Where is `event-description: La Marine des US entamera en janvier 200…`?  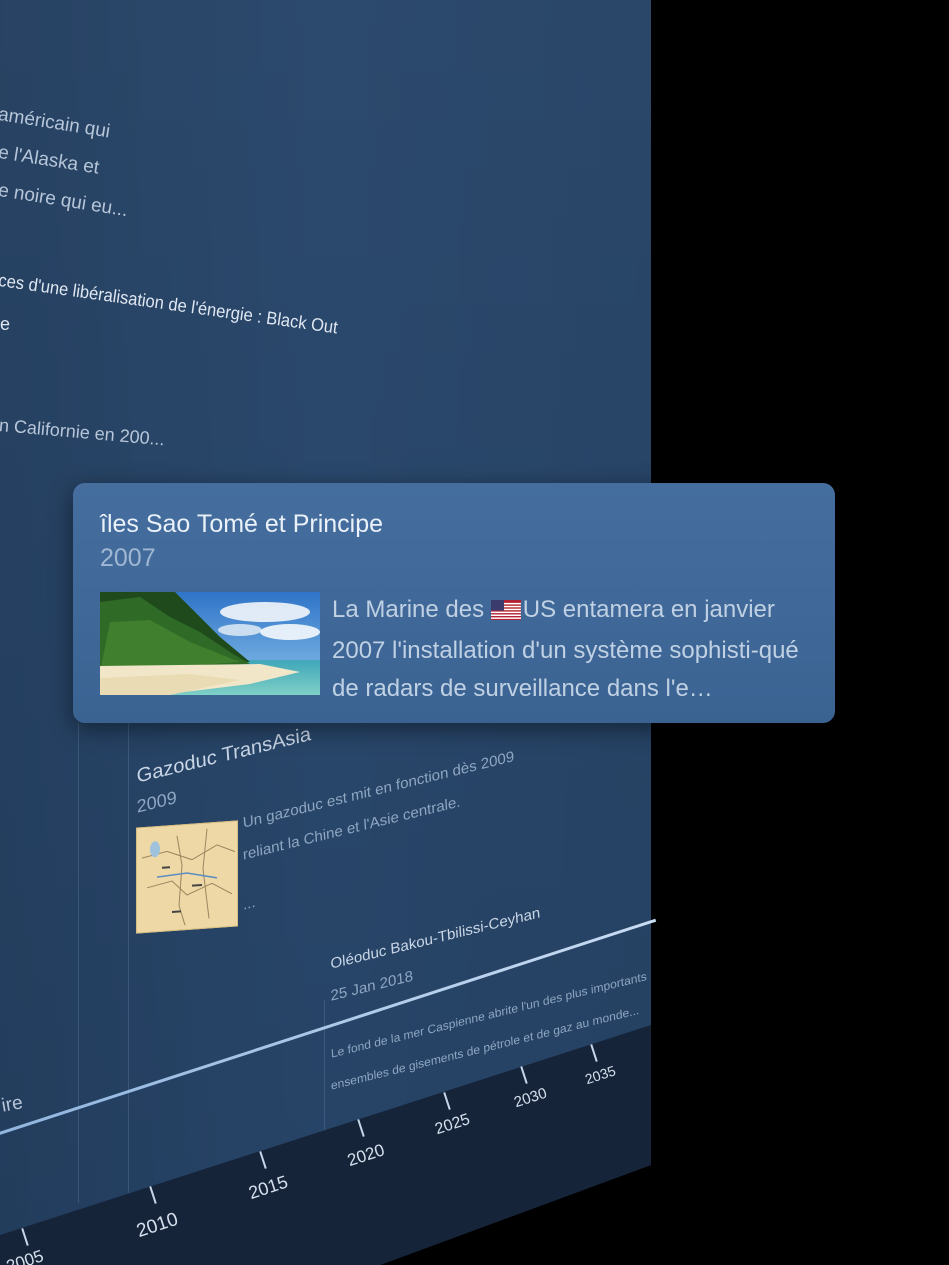
event-description: La Marine des US entamera en janvier 200… is located at coordinates (574, 649).